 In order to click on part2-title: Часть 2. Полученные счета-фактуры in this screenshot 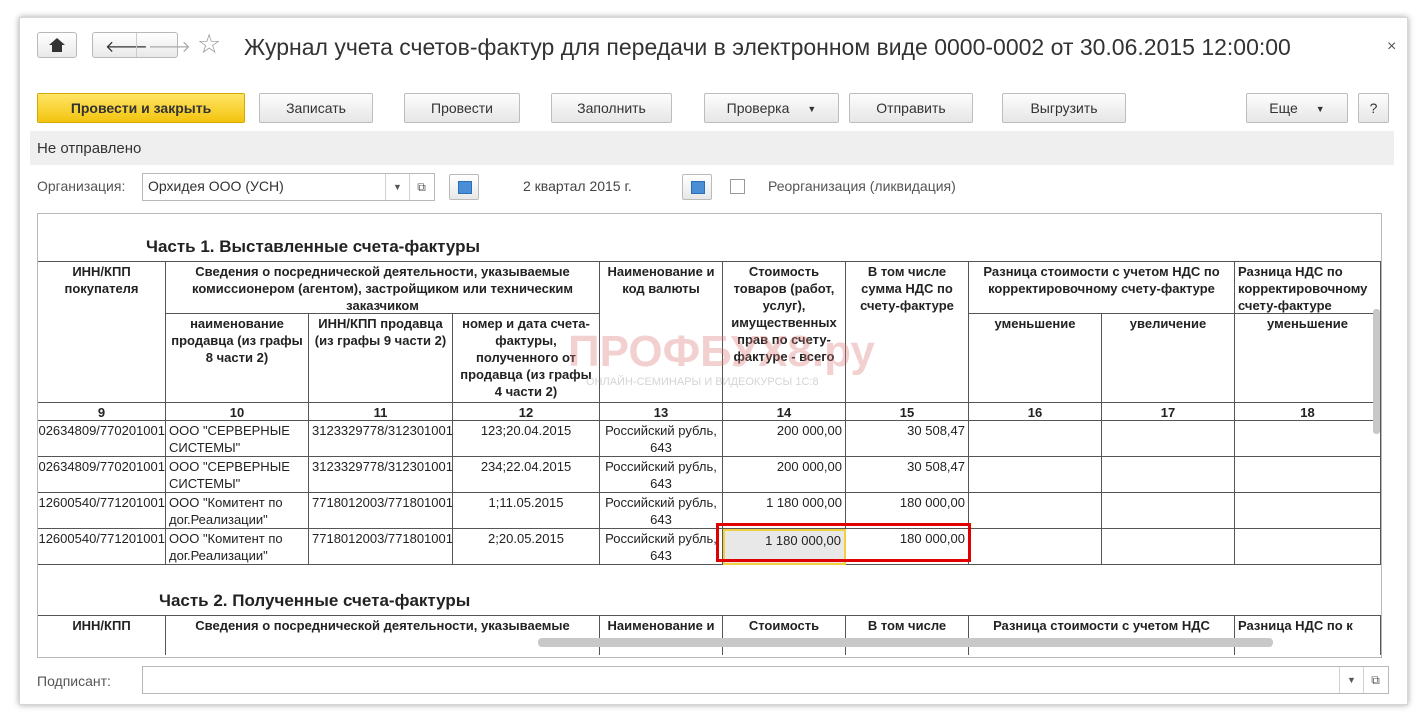, I will do `click(315, 600)`.